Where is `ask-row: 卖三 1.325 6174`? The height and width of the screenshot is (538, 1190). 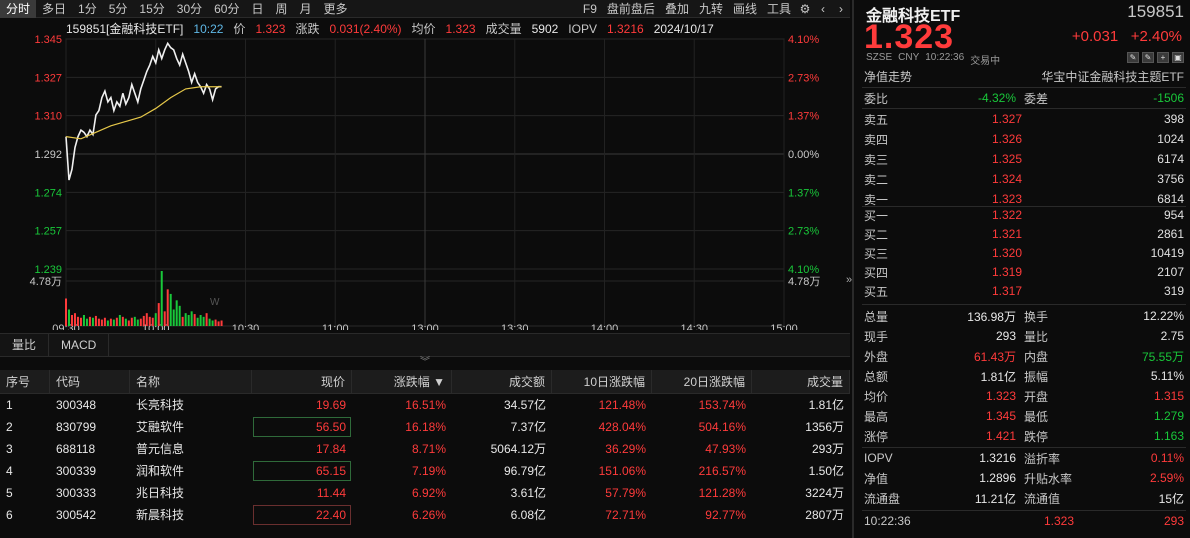
ask-row: 卖三 1.325 6174 is located at coordinates (1024, 159).